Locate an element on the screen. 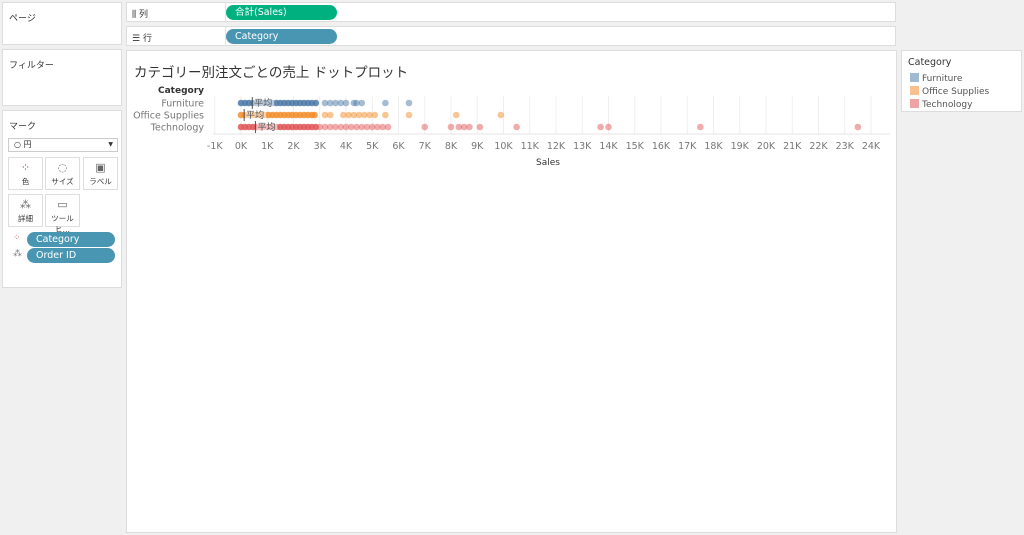 The height and width of the screenshot is (535, 1024). x-tick-label: 22K is located at coordinates (818, 146).